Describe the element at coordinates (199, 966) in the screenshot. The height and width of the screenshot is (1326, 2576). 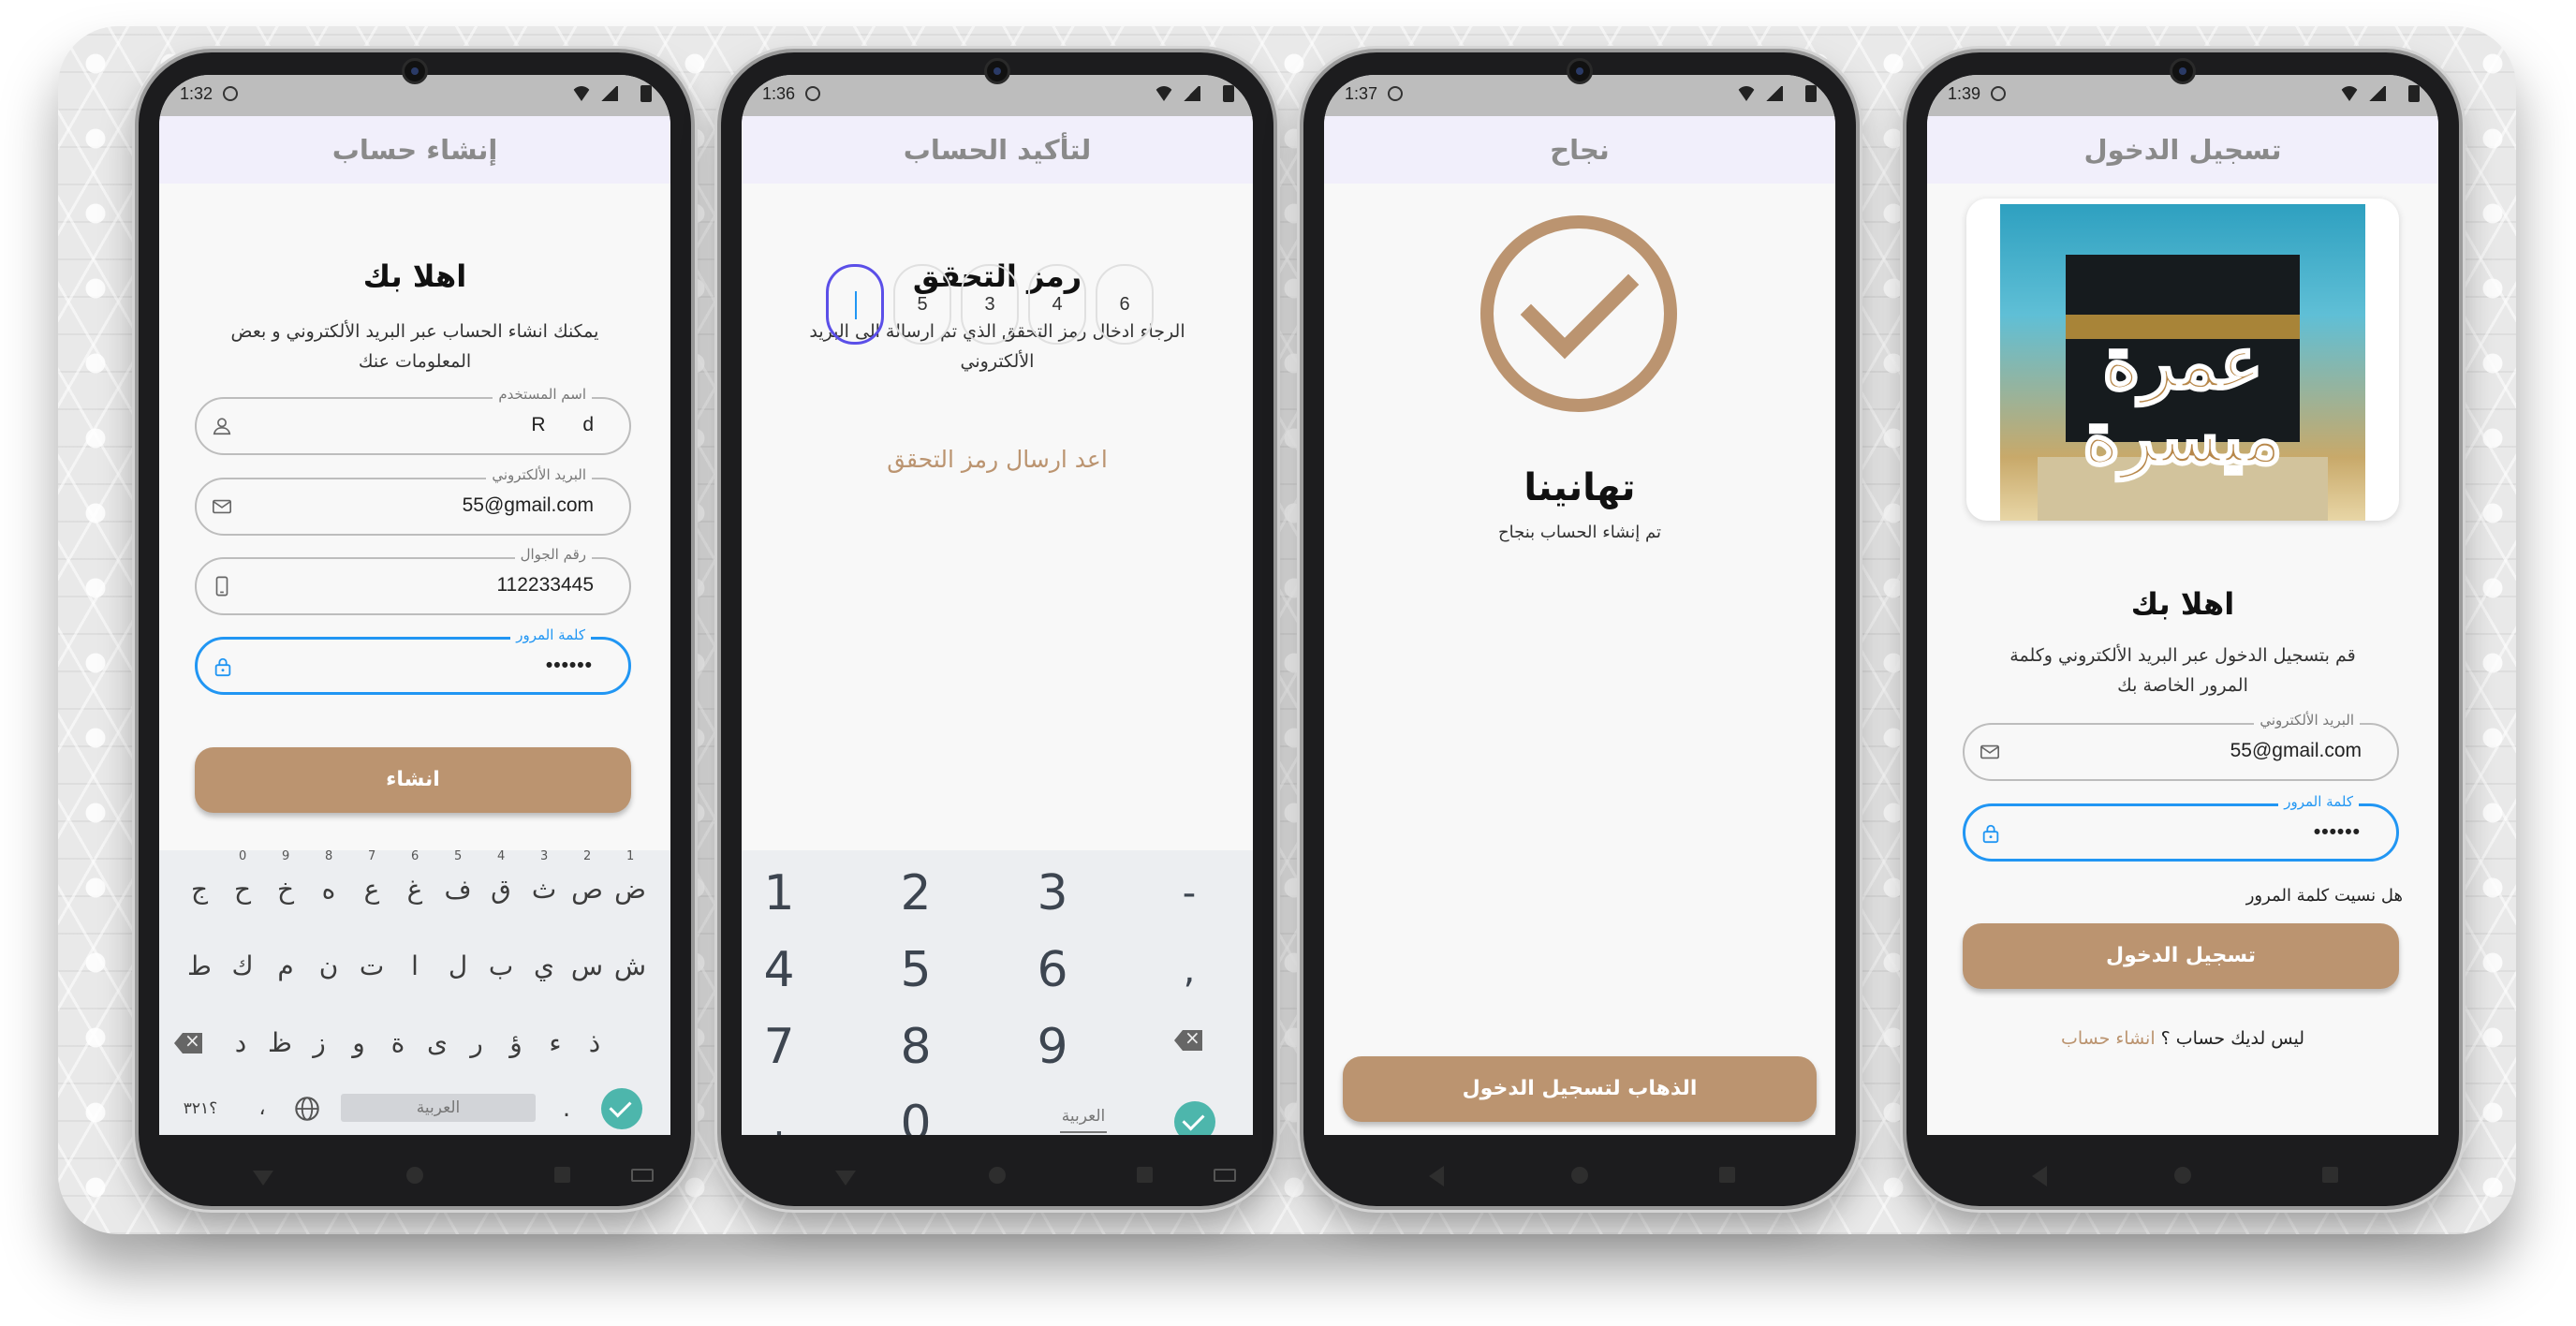
I see `keyboard-key: ط` at that location.